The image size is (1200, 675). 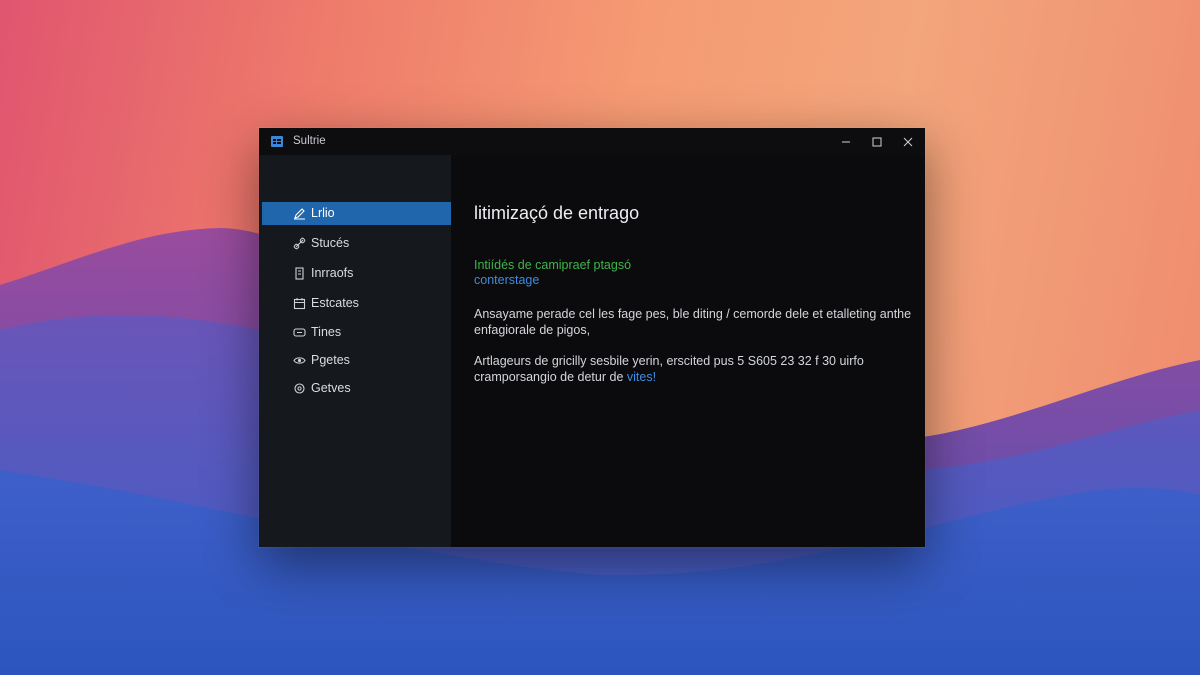 I want to click on close-icon, so click(x=908, y=142).